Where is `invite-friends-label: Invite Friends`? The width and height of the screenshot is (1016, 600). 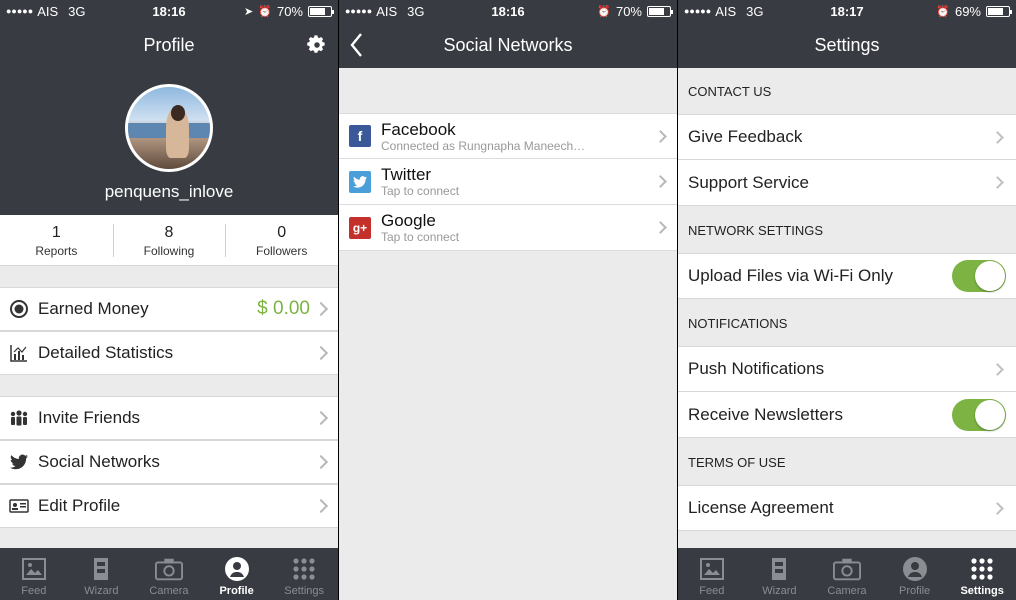 invite-friends-label: Invite Friends is located at coordinates (89, 417).